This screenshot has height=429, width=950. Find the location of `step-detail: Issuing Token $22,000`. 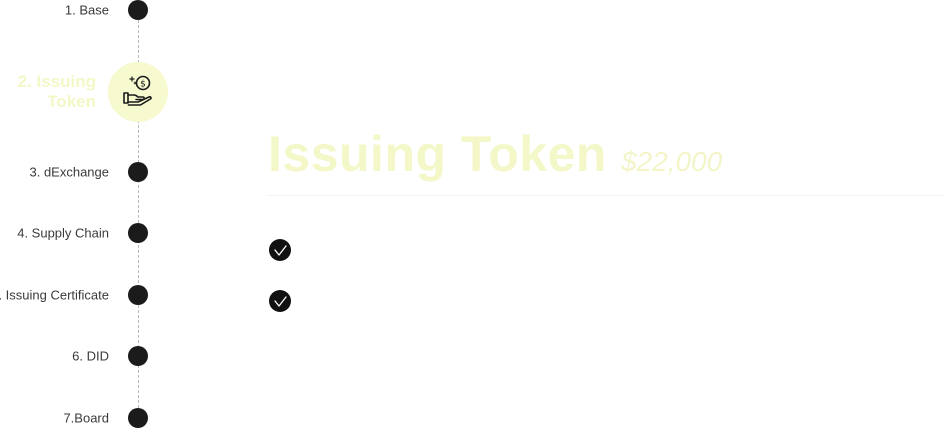

step-detail: Issuing Token $22,000 is located at coordinates (606, 160).